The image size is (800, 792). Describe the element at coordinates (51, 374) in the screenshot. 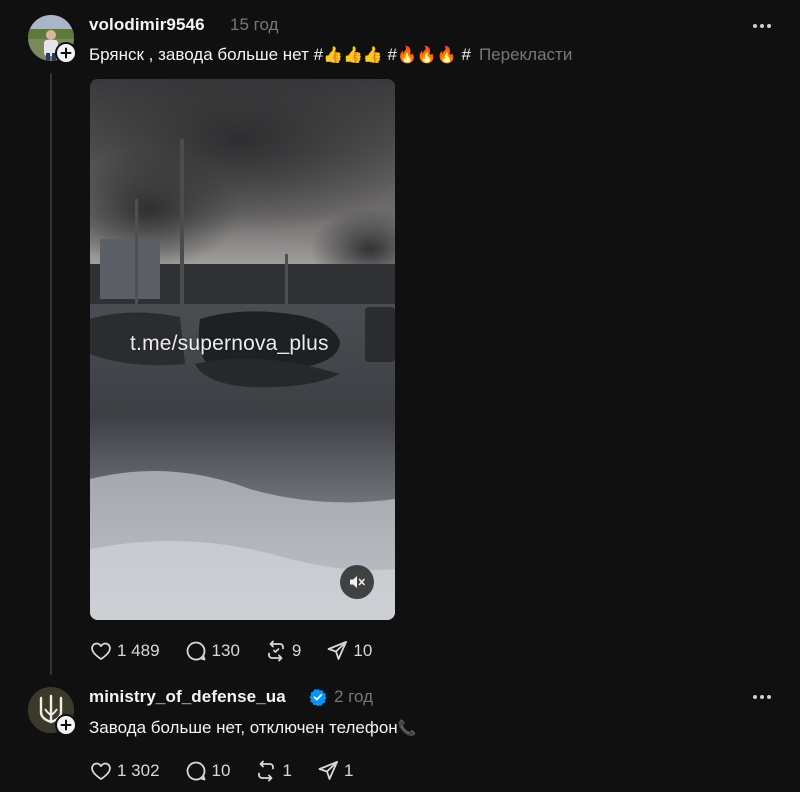

I see `thread-line` at that location.